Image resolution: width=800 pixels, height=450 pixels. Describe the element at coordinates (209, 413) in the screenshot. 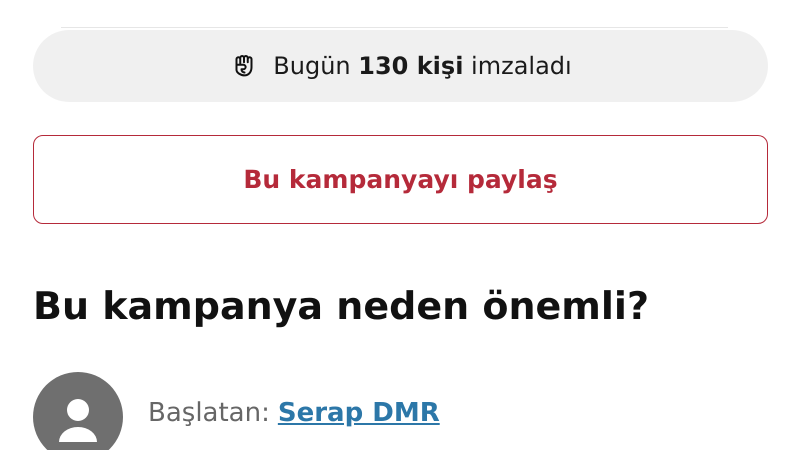

I see `starter-label: Başlatan:` at that location.